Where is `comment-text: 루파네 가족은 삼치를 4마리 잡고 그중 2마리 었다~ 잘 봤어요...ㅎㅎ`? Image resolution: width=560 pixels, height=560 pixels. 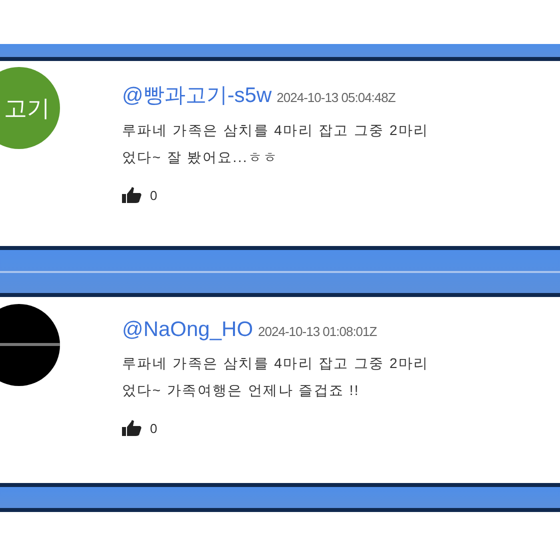
comment-text: 루파네 가족은 삼치를 4마리 잡고 그중 2마리 었다~ 잘 봤어요...ㅎㅎ is located at coordinates (275, 144).